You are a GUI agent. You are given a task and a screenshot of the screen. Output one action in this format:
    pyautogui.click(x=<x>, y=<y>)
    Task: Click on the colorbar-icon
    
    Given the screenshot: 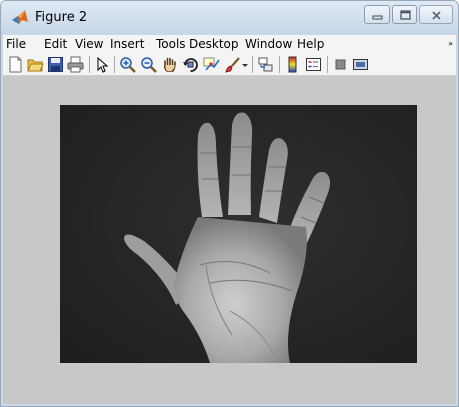 What is the action you would take?
    pyautogui.click(x=292, y=64)
    